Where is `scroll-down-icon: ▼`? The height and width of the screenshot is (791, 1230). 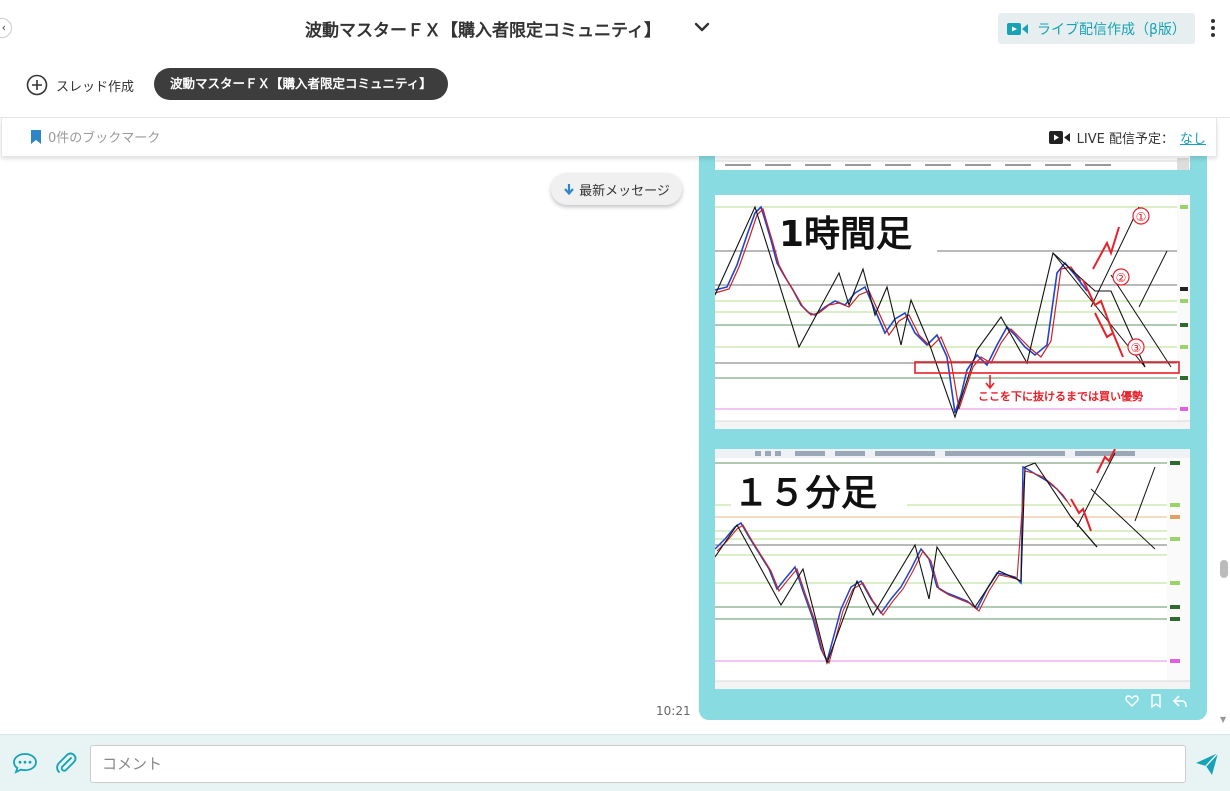 scroll-down-icon: ▼ is located at coordinates (1223, 719).